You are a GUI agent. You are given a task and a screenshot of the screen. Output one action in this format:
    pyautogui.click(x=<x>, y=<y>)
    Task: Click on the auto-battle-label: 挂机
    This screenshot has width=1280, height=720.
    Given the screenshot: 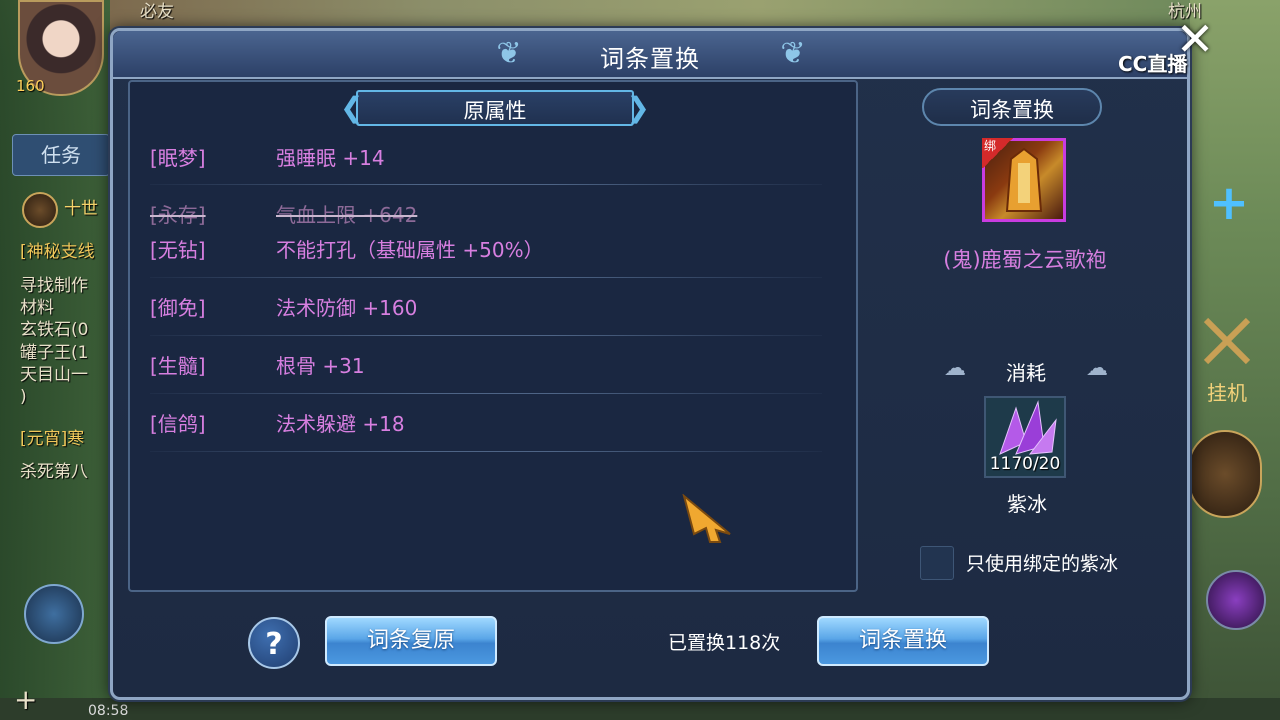 What is the action you would take?
    pyautogui.click(x=1227, y=393)
    